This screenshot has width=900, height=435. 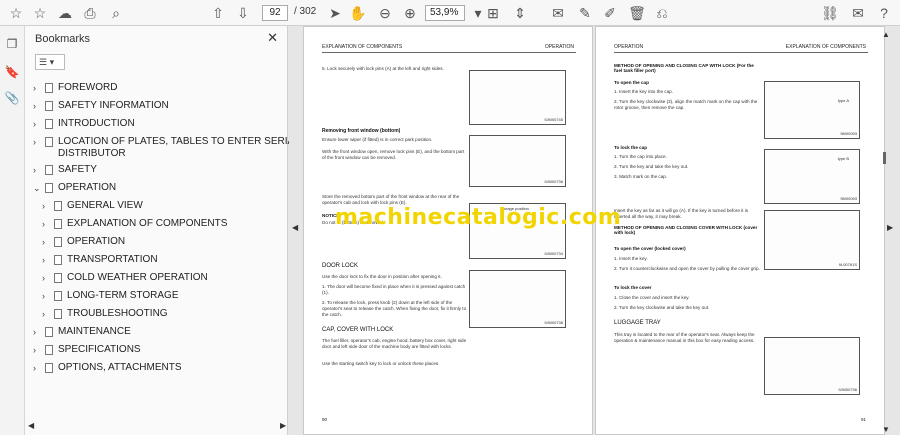 What do you see at coordinates (90, 13) in the screenshot?
I see `print-icon: ⎙` at bounding box center [90, 13].